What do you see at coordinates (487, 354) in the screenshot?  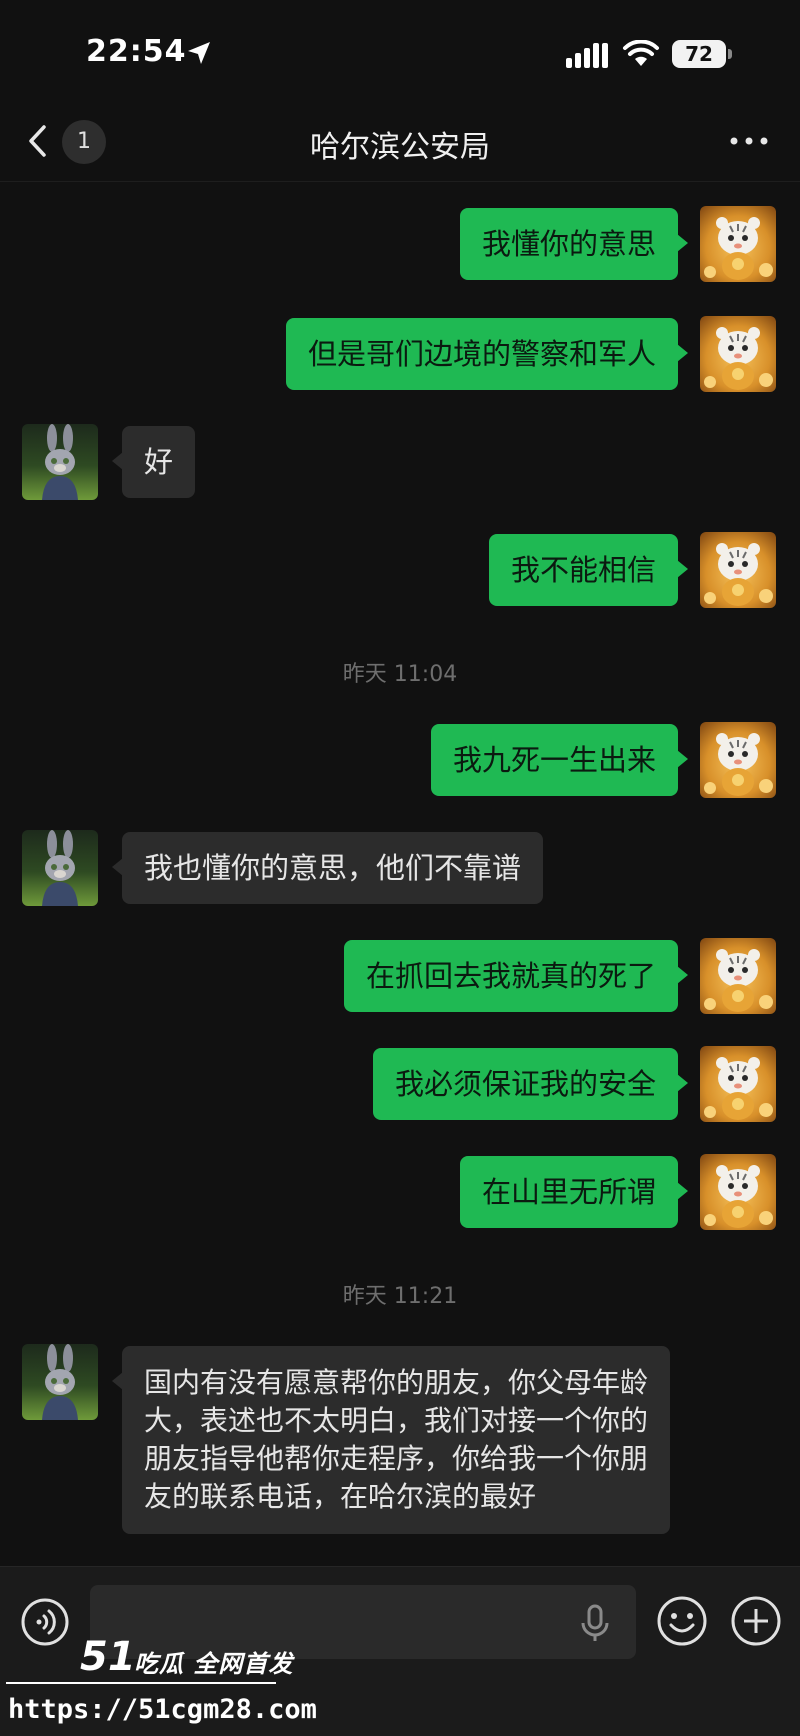 I see `outgoing-message-bubble: 但是哥们边境的警察和军人` at bounding box center [487, 354].